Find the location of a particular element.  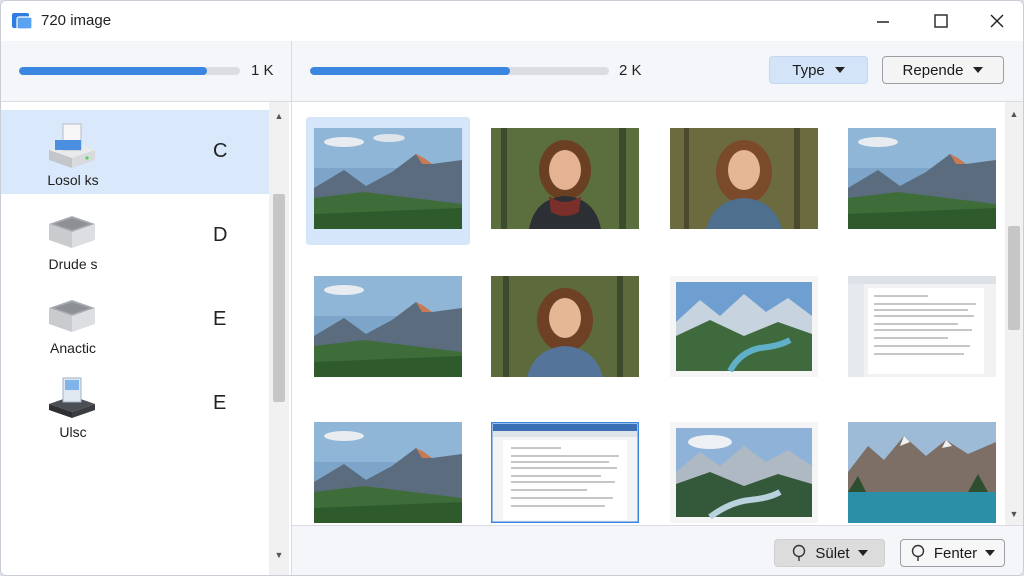

maximize-button is located at coordinates (941, 21).